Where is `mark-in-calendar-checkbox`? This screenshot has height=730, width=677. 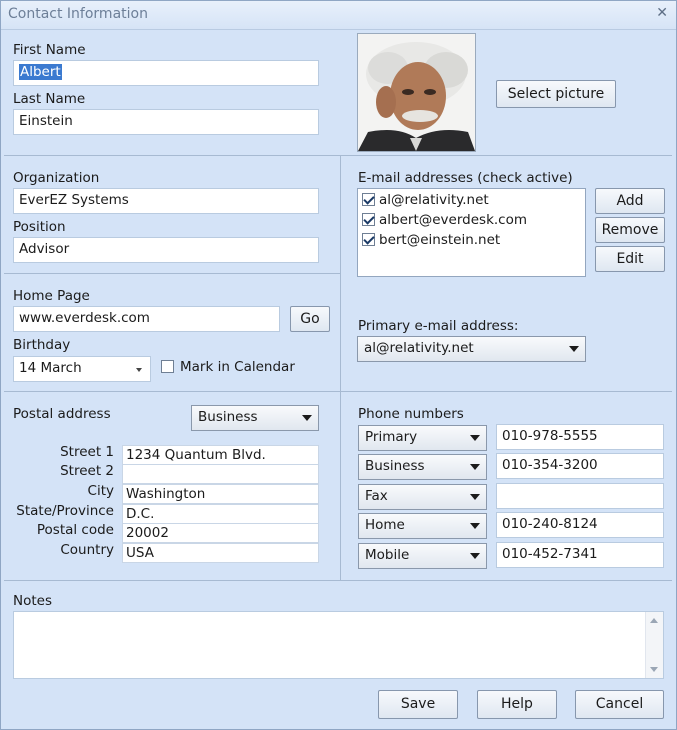
mark-in-calendar-checkbox is located at coordinates (167, 366).